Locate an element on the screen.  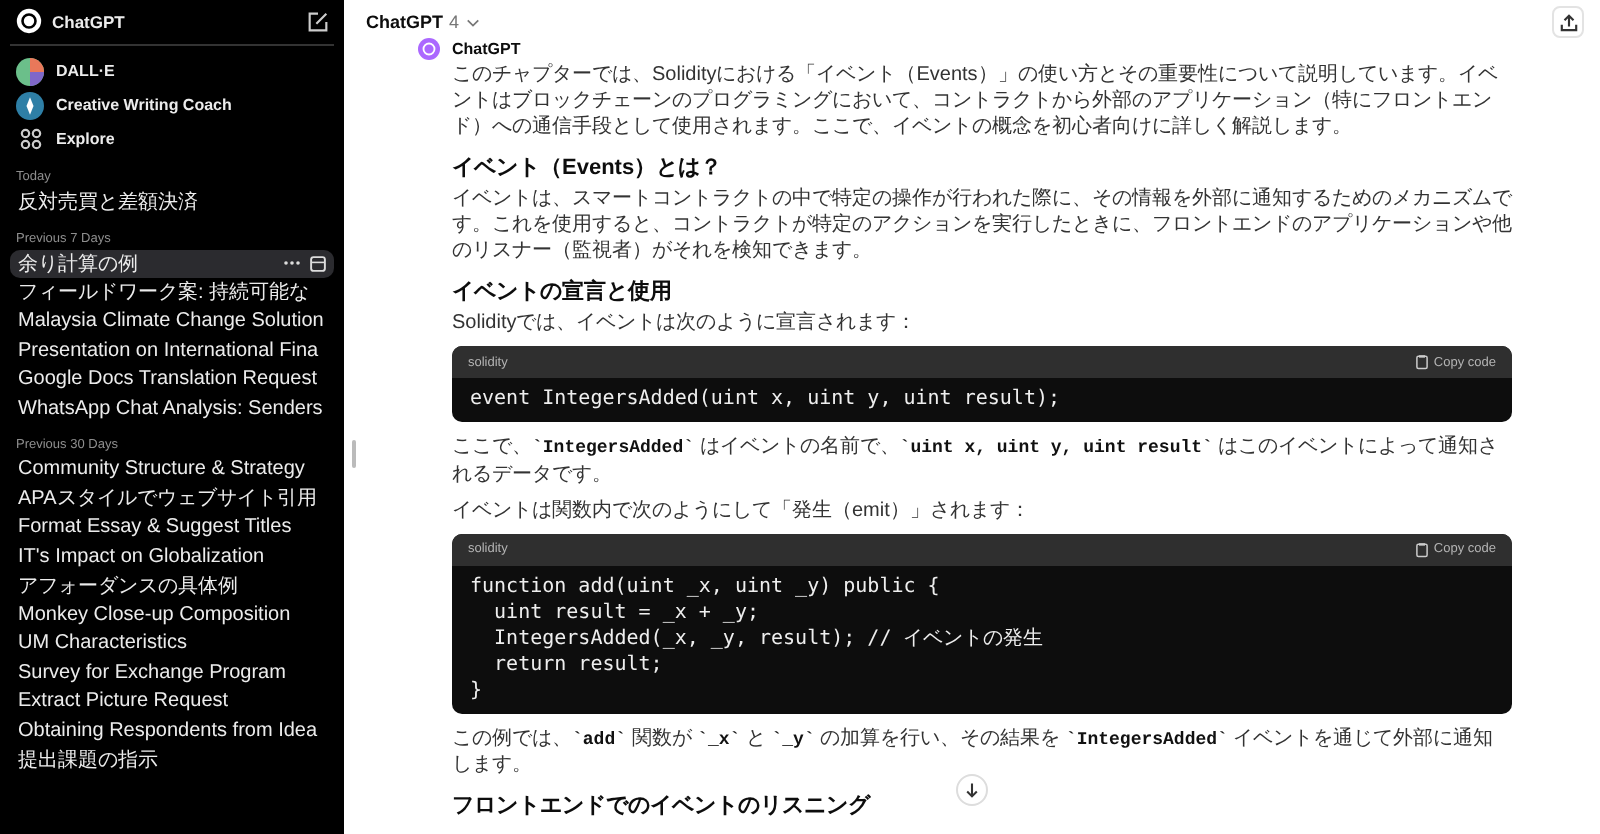
chat-item: Extract Picture Request is located at coordinates (172, 701).